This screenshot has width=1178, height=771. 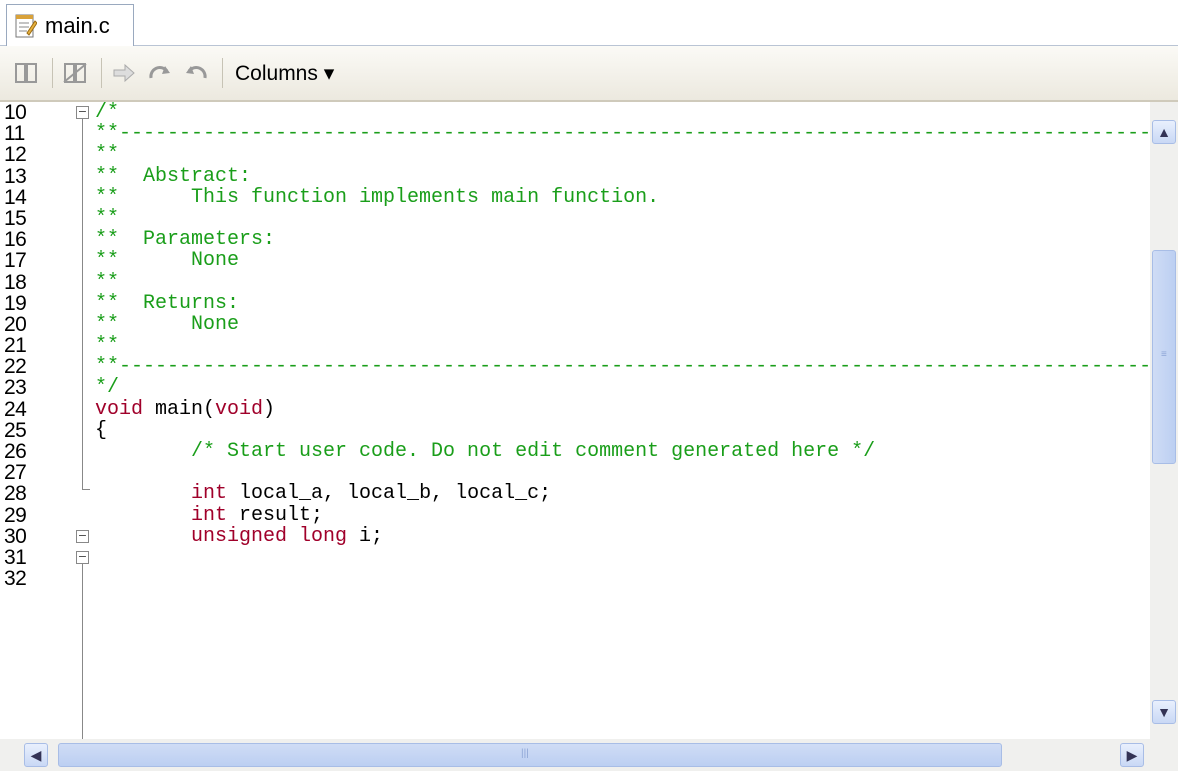 I want to click on code-comment: */, so click(x=107, y=388).